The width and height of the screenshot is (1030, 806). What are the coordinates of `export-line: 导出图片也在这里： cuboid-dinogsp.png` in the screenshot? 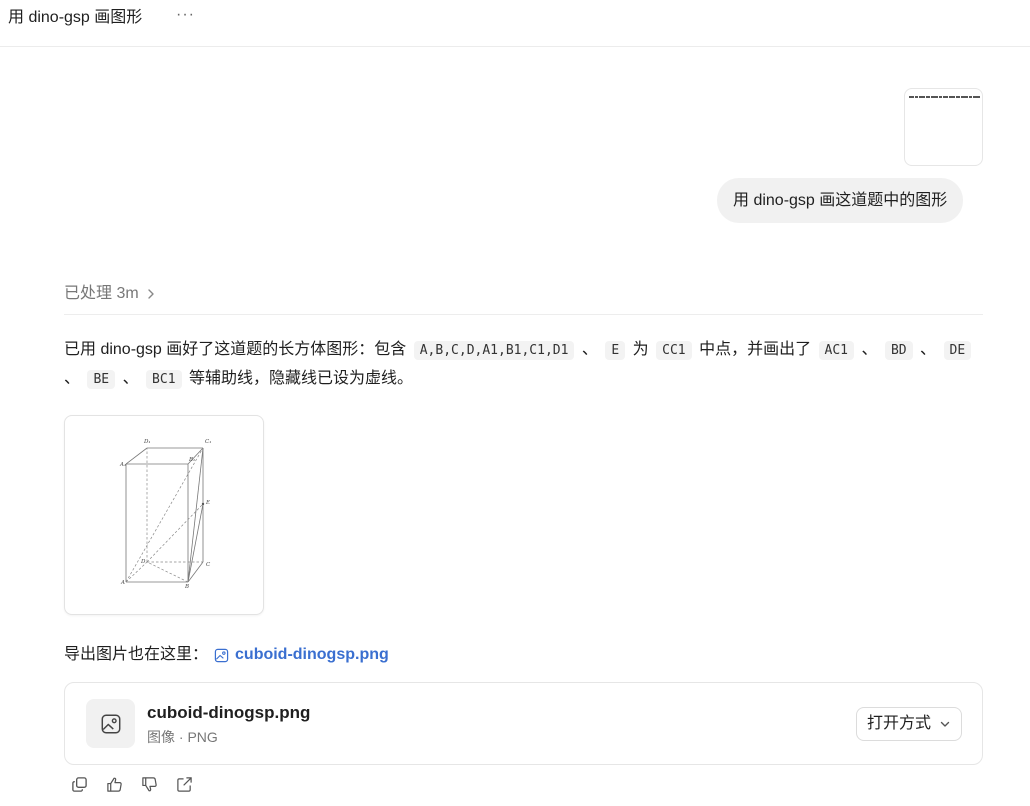 It's located at (226, 655).